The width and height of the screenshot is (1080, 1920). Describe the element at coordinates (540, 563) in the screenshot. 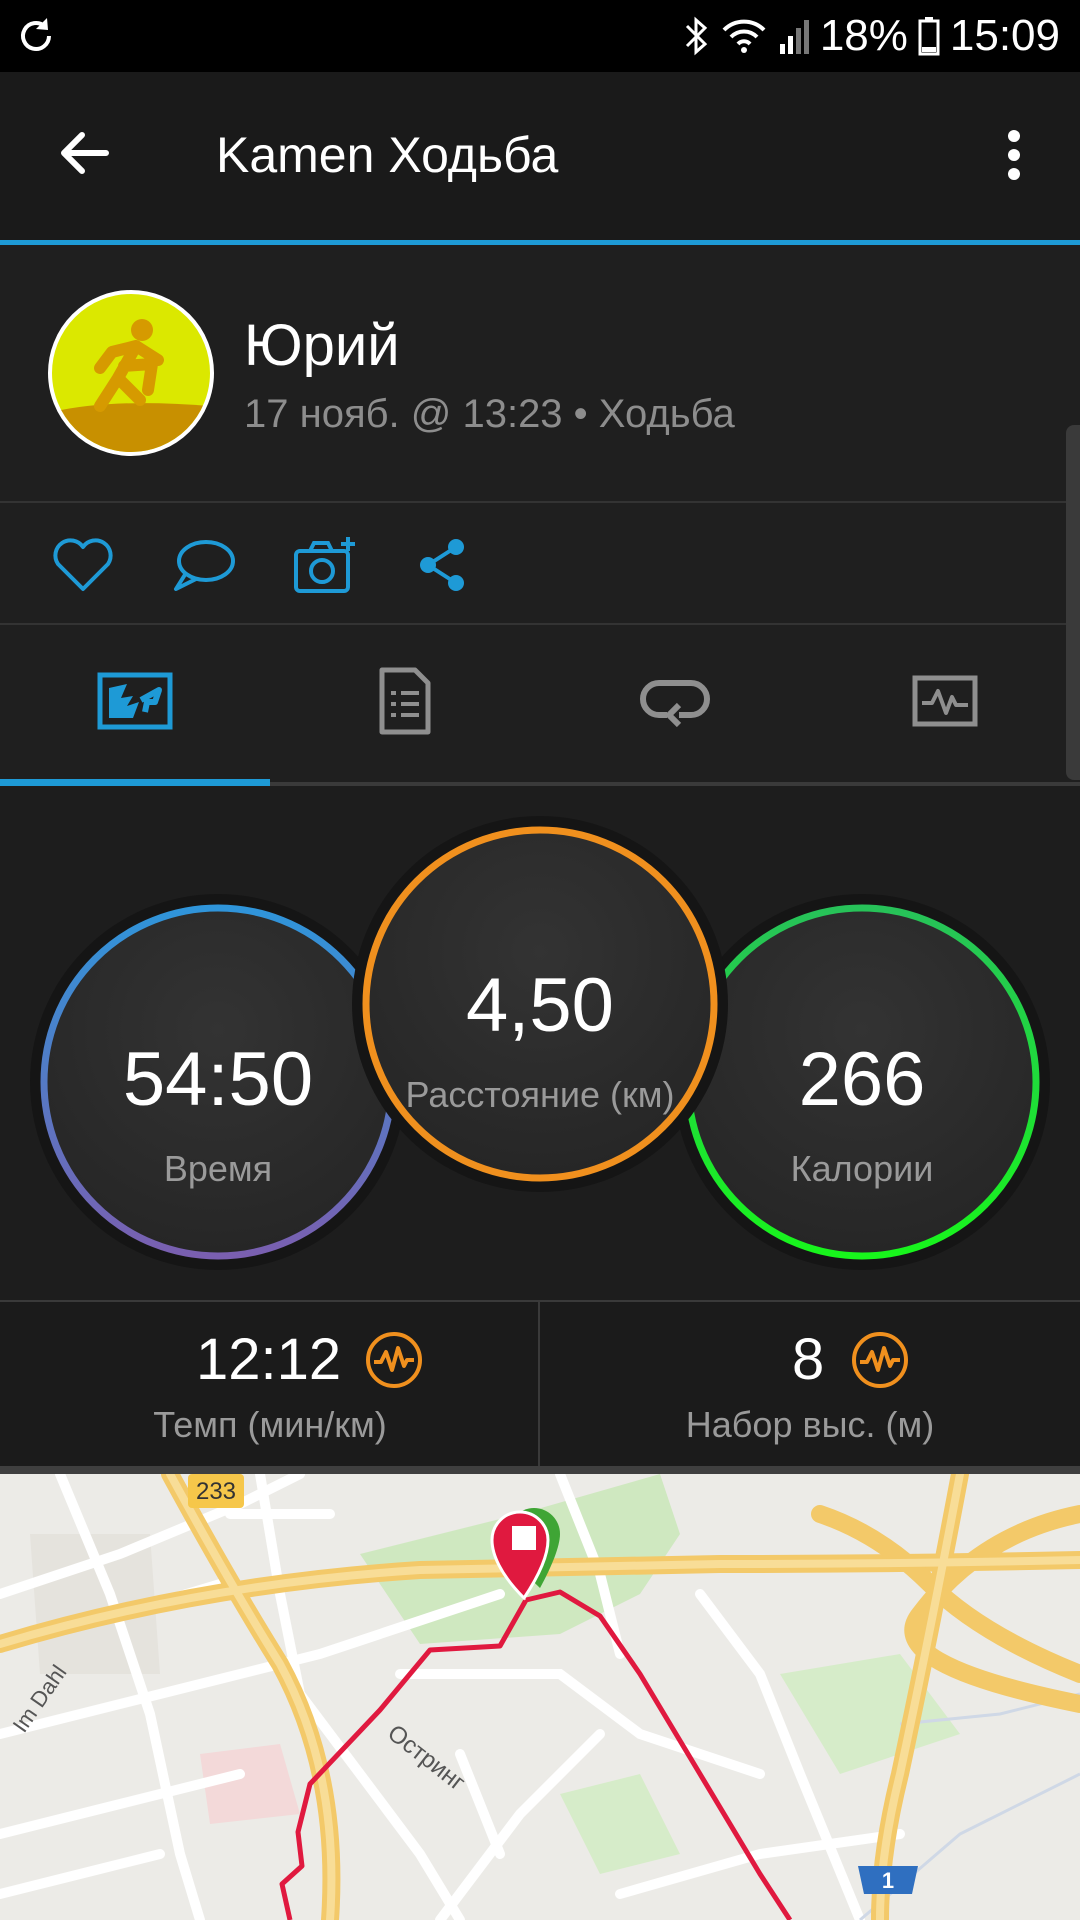

I see `action-bar` at that location.